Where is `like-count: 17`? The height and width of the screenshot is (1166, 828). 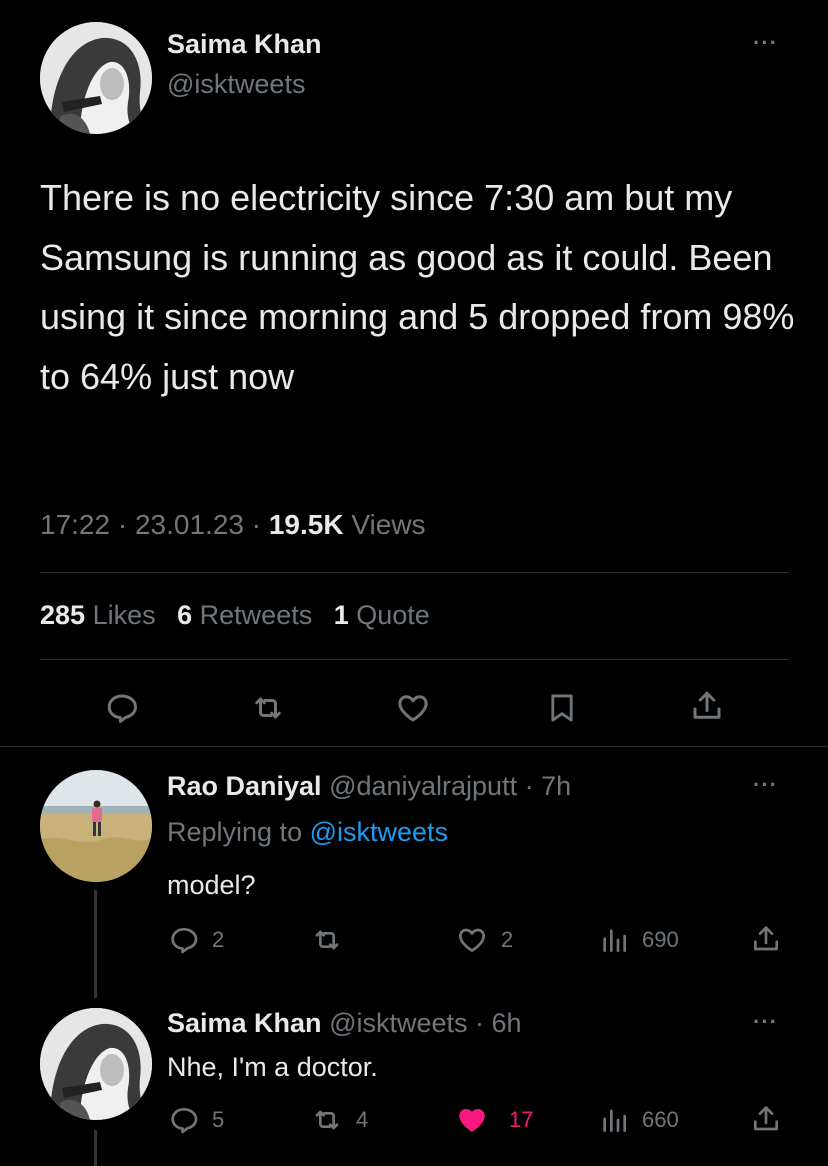 like-count: 17 is located at coordinates (521, 1119).